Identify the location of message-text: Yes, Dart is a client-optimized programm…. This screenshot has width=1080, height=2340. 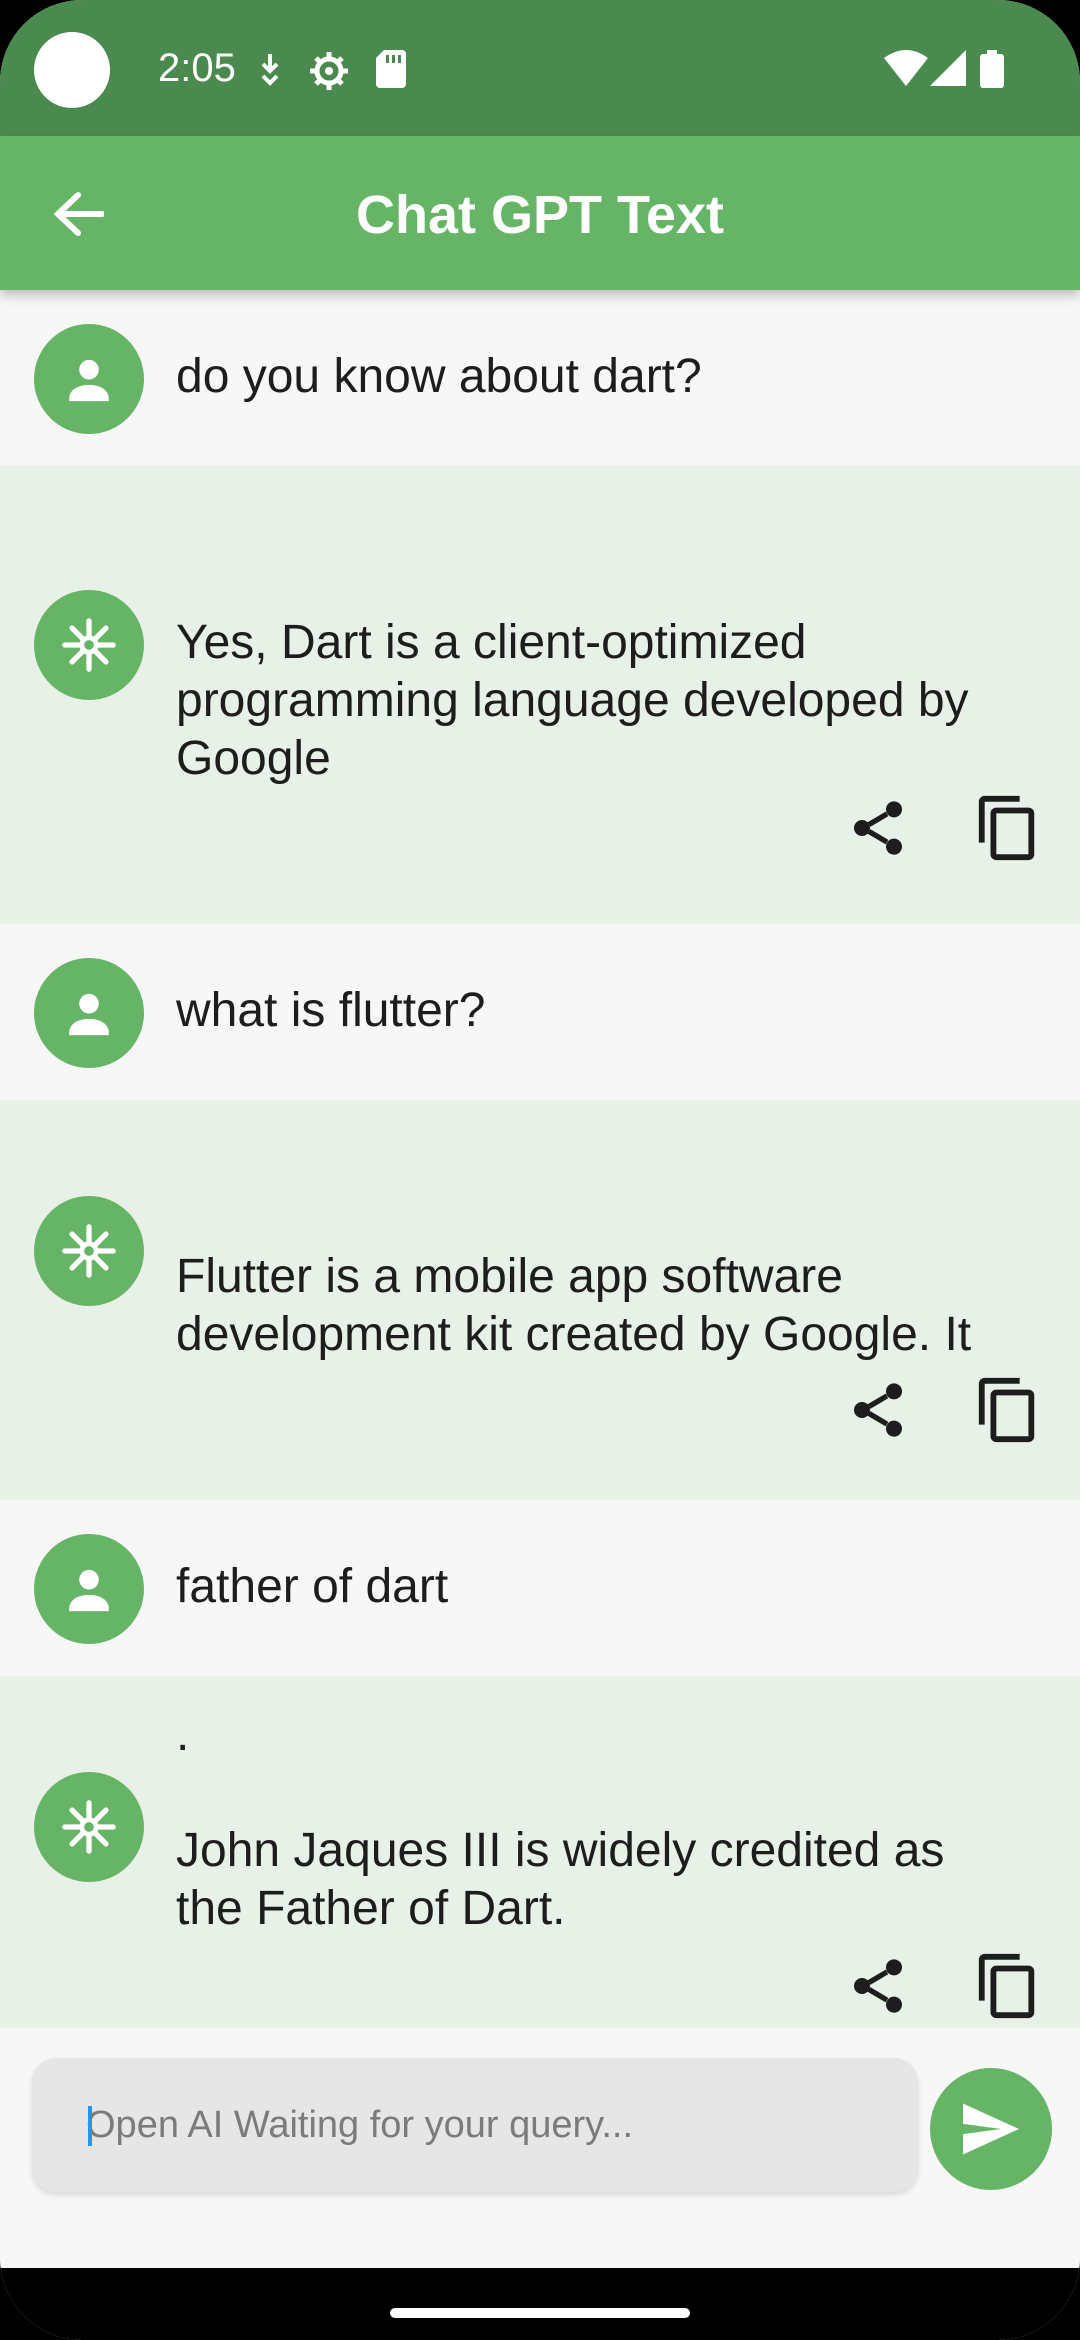
(572, 700).